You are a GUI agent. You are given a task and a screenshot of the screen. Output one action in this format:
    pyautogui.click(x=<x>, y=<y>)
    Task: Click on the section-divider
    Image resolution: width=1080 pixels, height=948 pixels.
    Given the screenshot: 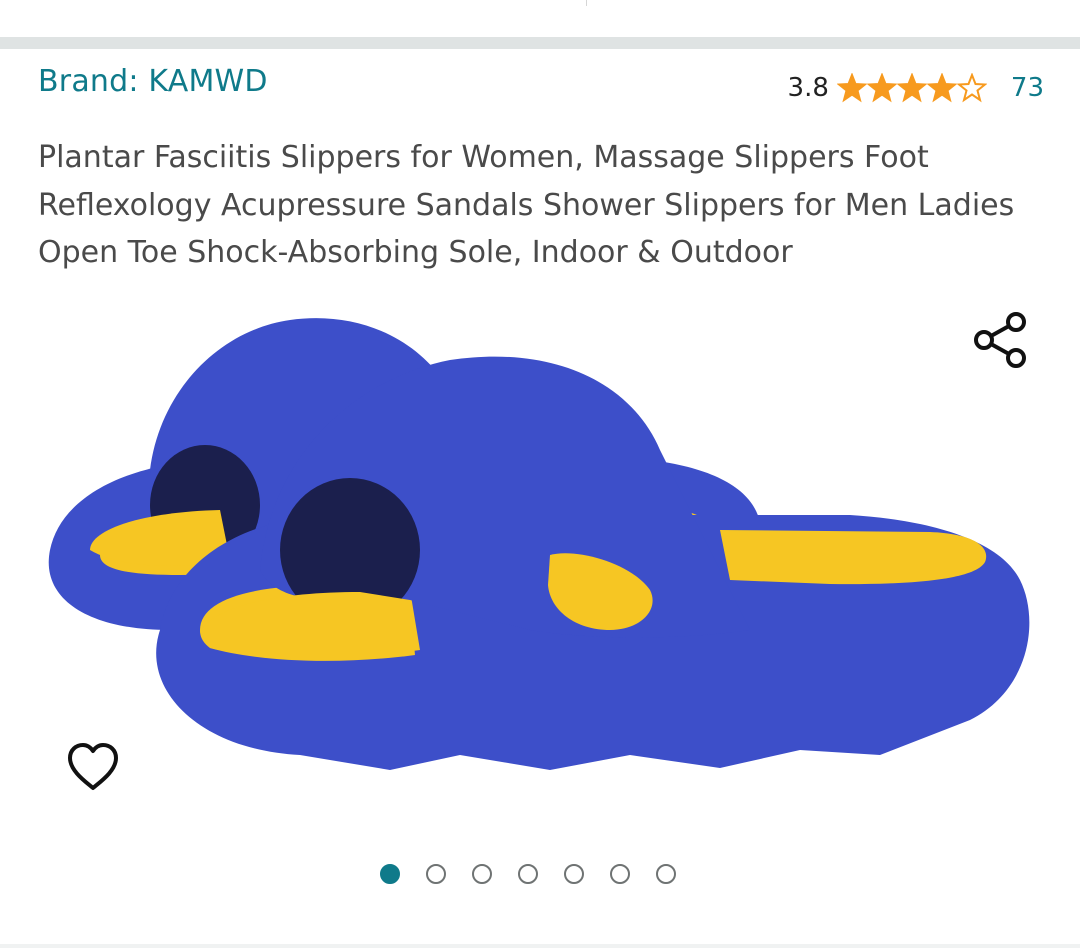 What is the action you would take?
    pyautogui.click(x=540, y=43)
    